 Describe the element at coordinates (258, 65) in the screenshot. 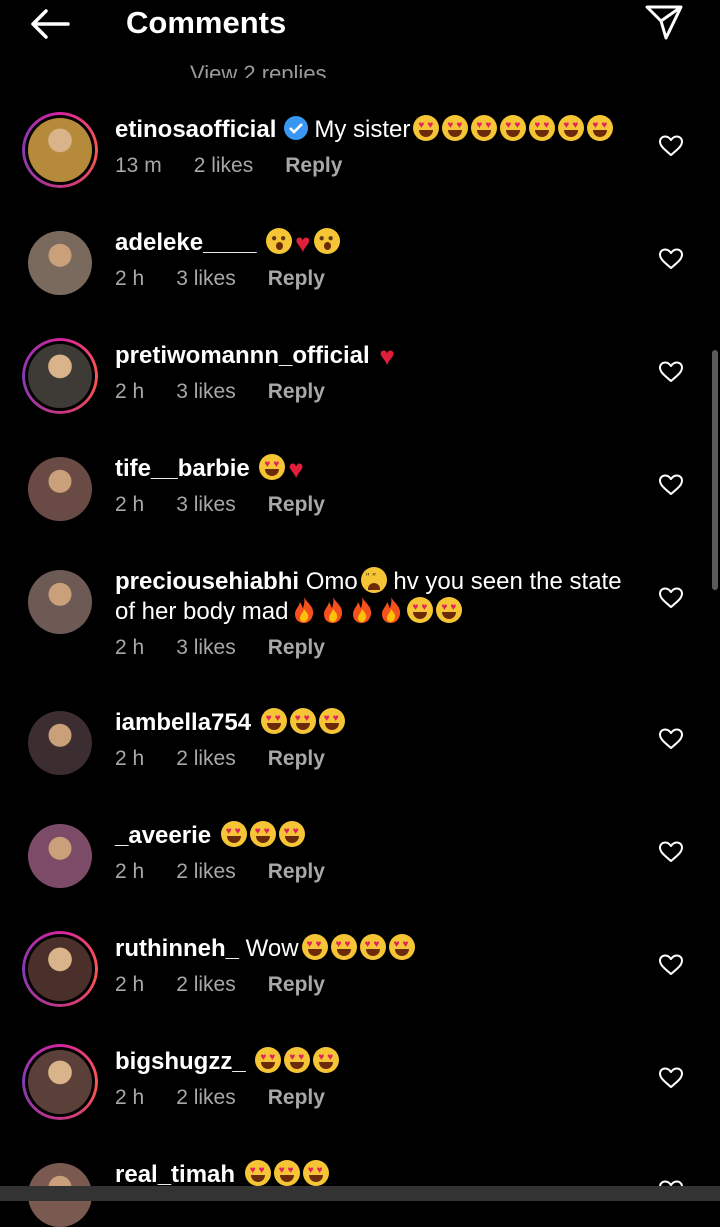

I see `view-replies-link: View 2 replies` at that location.